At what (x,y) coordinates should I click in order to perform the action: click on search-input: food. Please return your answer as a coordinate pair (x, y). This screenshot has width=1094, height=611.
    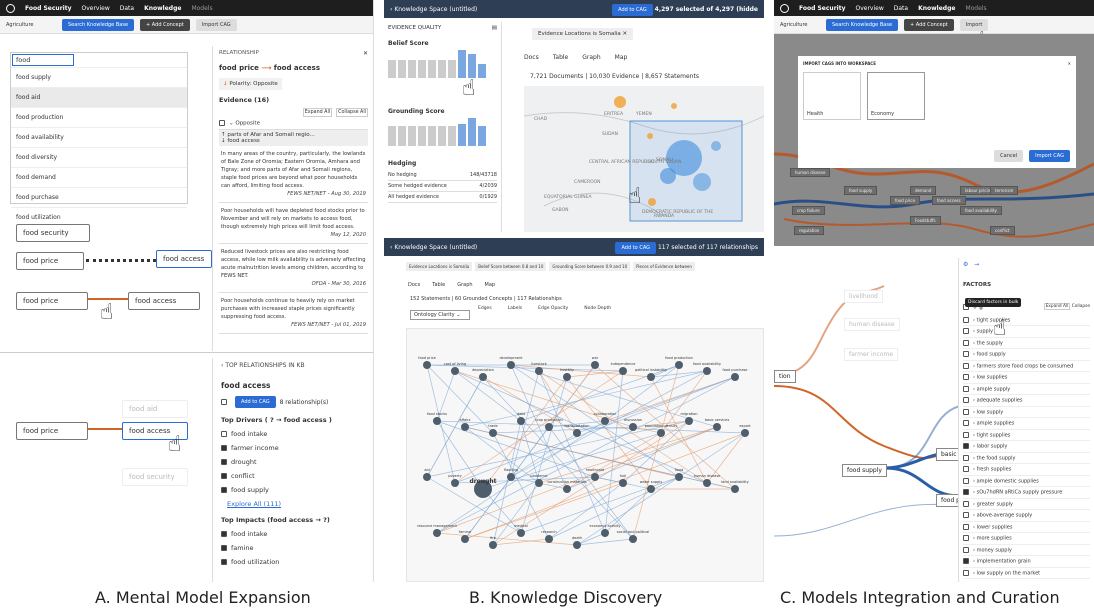
    Looking at the image, I should click on (43, 60).